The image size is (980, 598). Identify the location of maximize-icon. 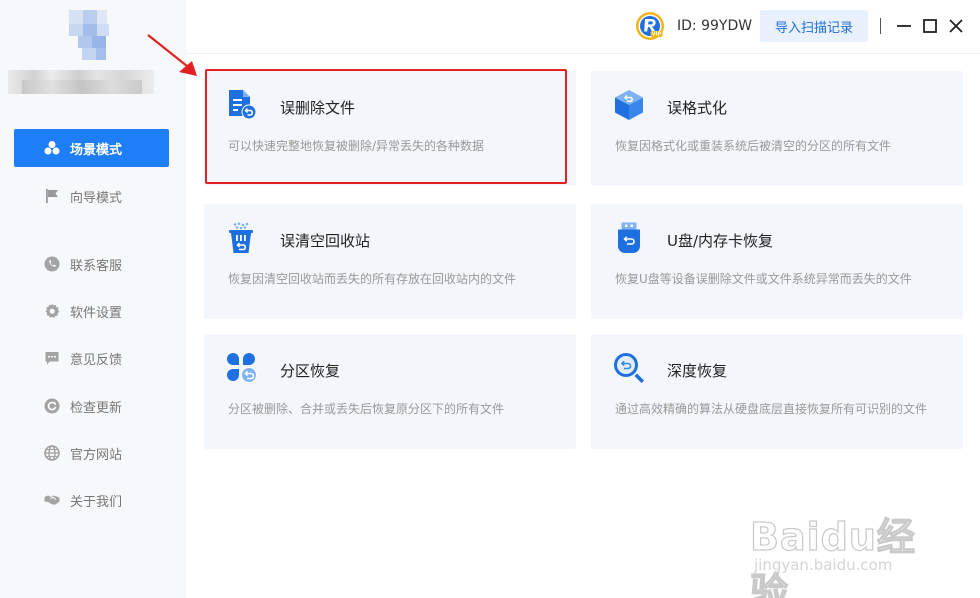
(930, 26).